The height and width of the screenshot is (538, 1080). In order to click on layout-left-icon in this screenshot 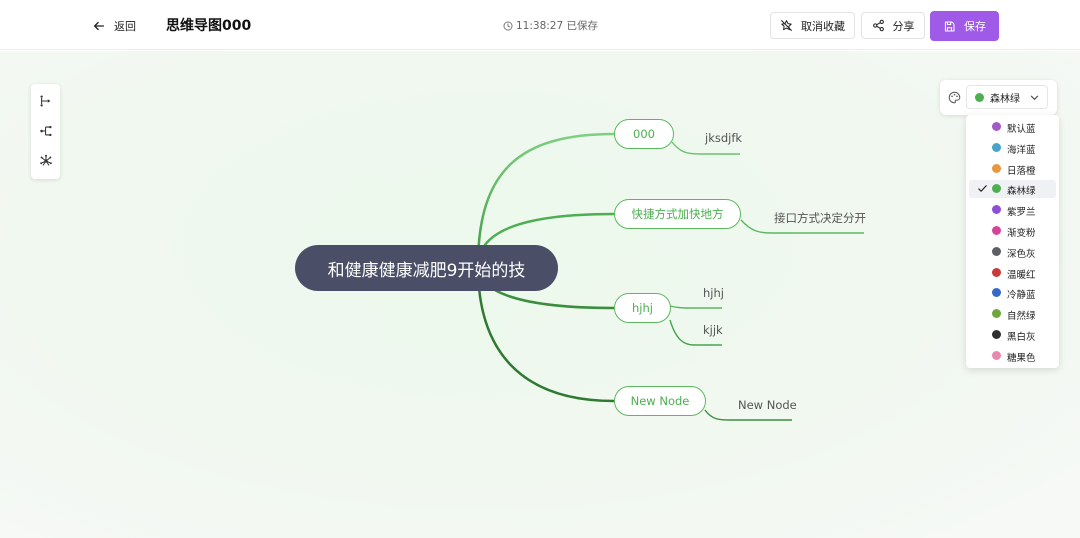, I will do `click(45, 130)`.